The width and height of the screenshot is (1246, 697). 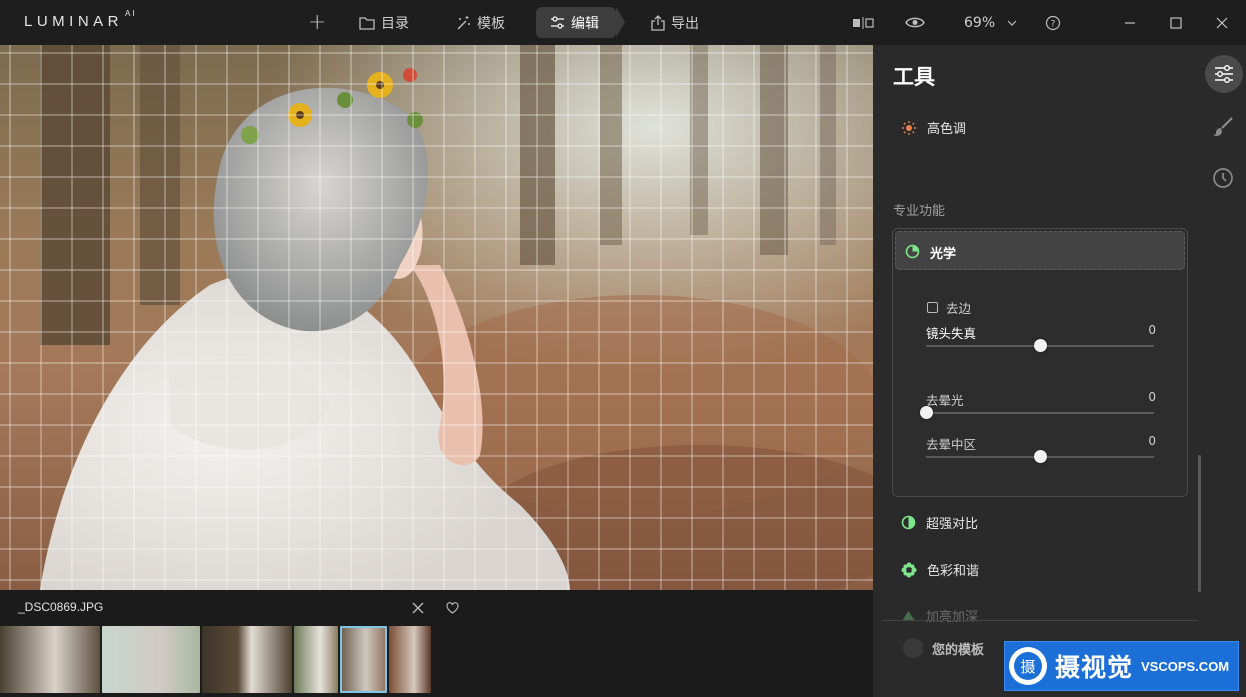 What do you see at coordinates (952, 524) in the screenshot?
I see `tool-supercontrast-label: 超强对比` at bounding box center [952, 524].